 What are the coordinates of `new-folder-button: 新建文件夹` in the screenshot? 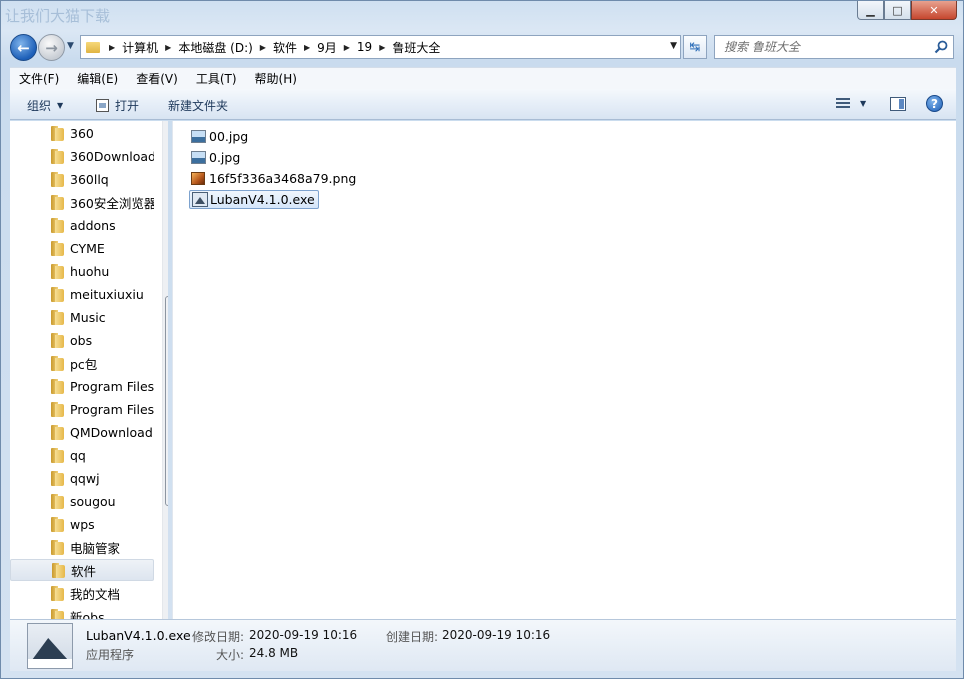 It's located at (198, 105).